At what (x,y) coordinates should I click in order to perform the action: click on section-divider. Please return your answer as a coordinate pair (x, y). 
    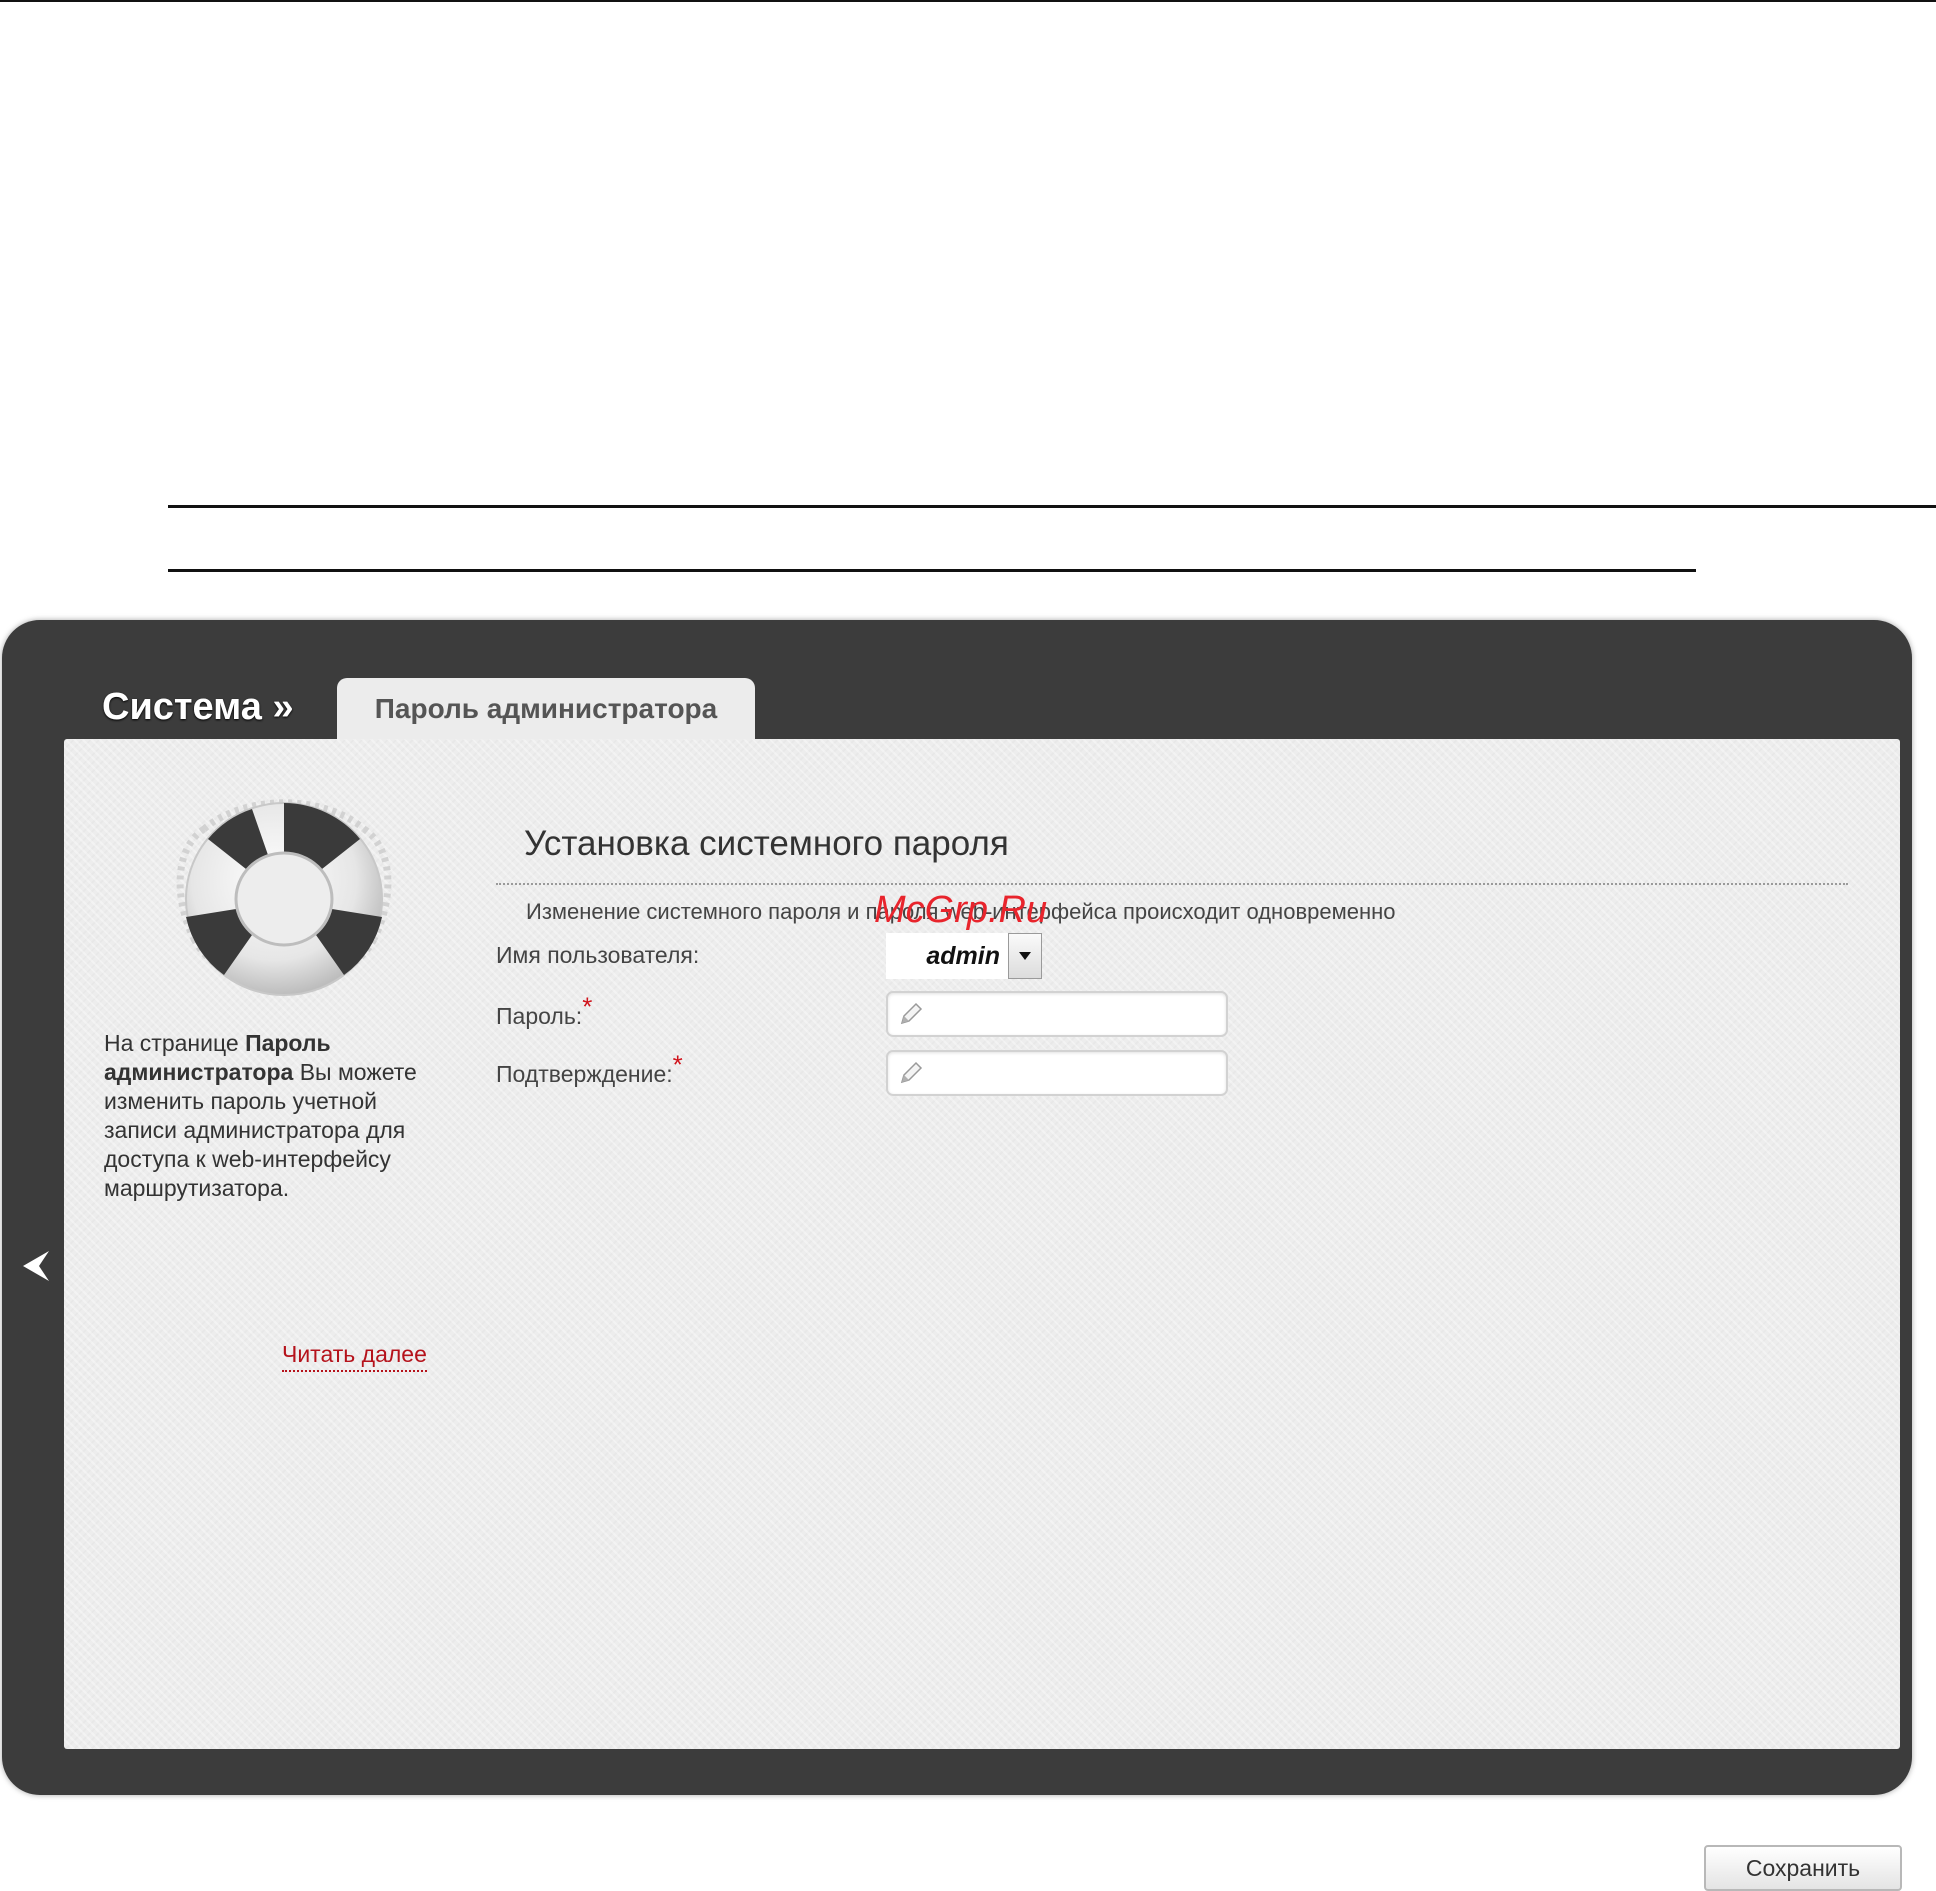
    Looking at the image, I should click on (1172, 884).